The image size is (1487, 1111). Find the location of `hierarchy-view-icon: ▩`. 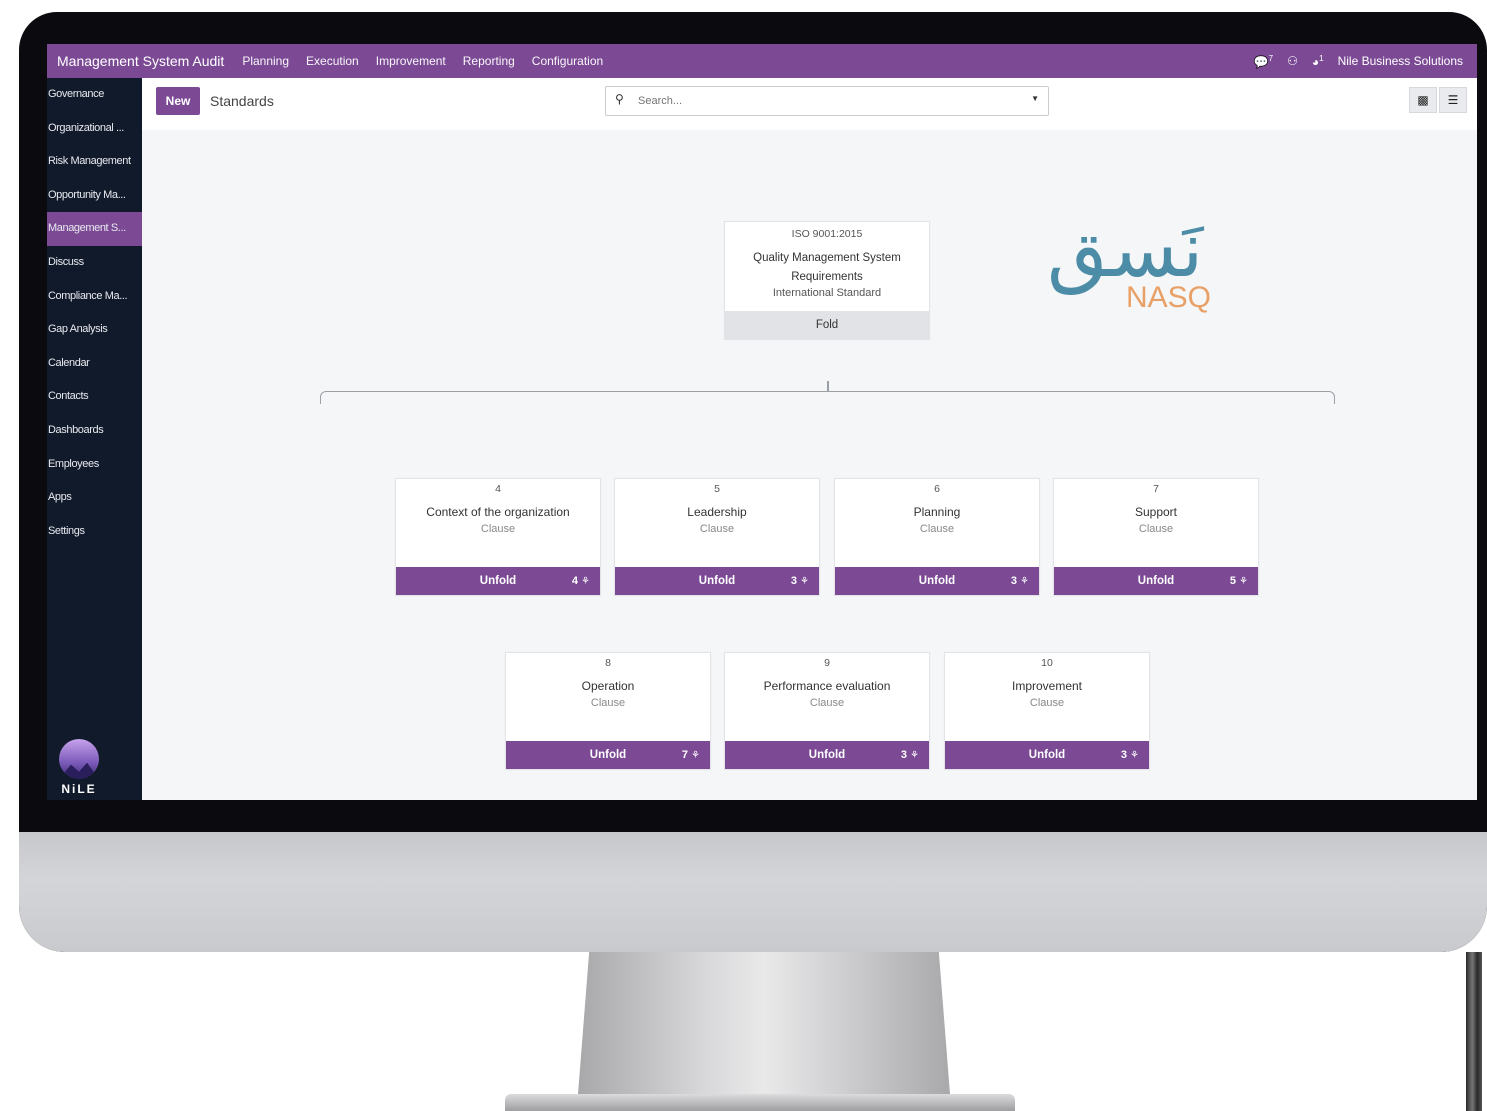

hierarchy-view-icon: ▩ is located at coordinates (1423, 100).